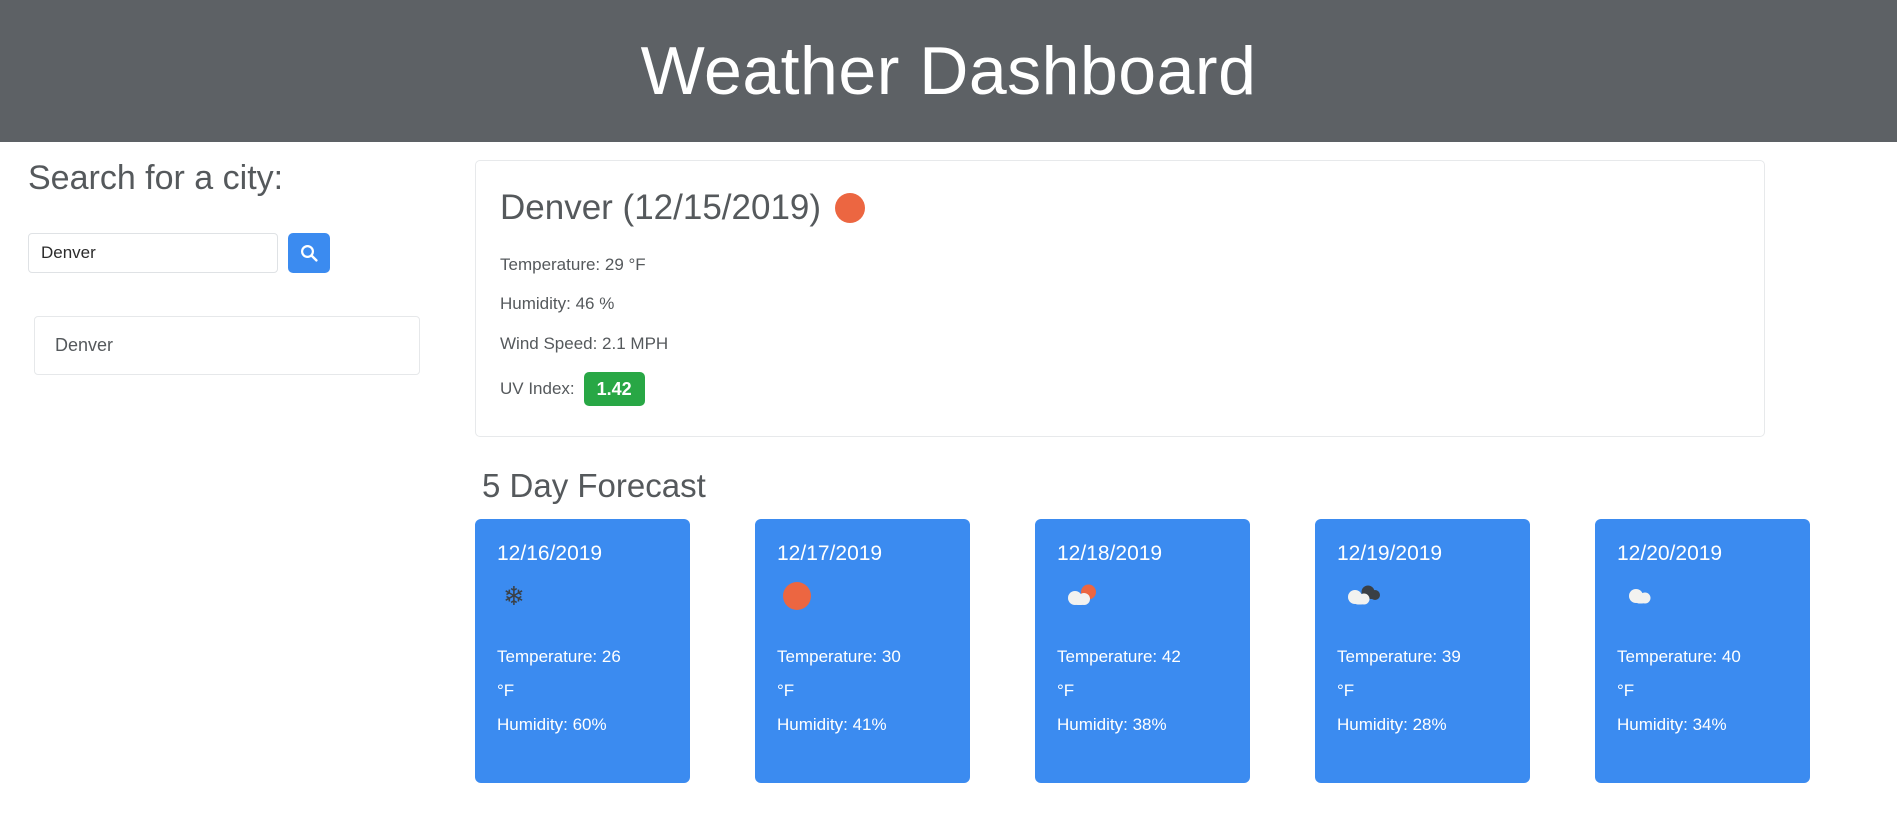 The height and width of the screenshot is (838, 1897). Describe the element at coordinates (573, 264) in the screenshot. I see `current-temperature: Temperature: 29 °F` at that location.